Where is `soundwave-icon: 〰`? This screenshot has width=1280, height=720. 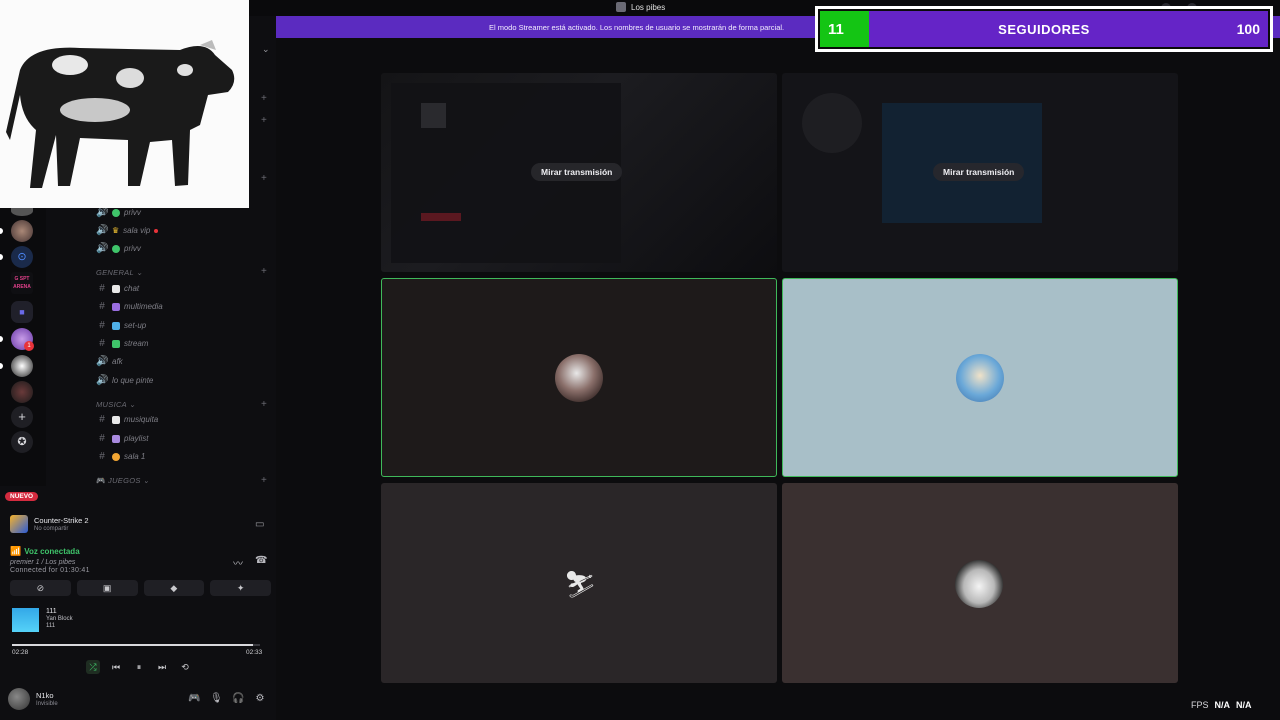
soundwave-icon: 〰 is located at coordinates (238, 562).